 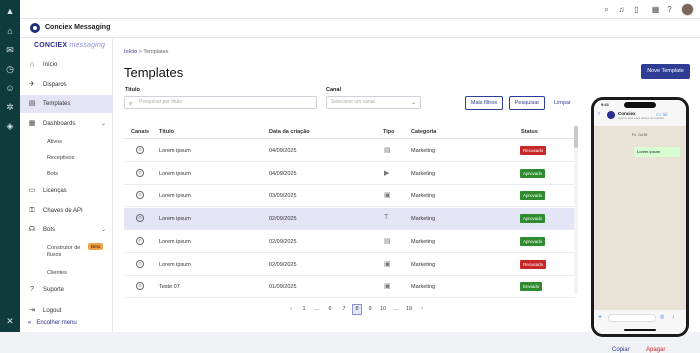 What do you see at coordinates (10, 321) in the screenshot?
I see `grid-logo-icon: ✕` at bounding box center [10, 321].